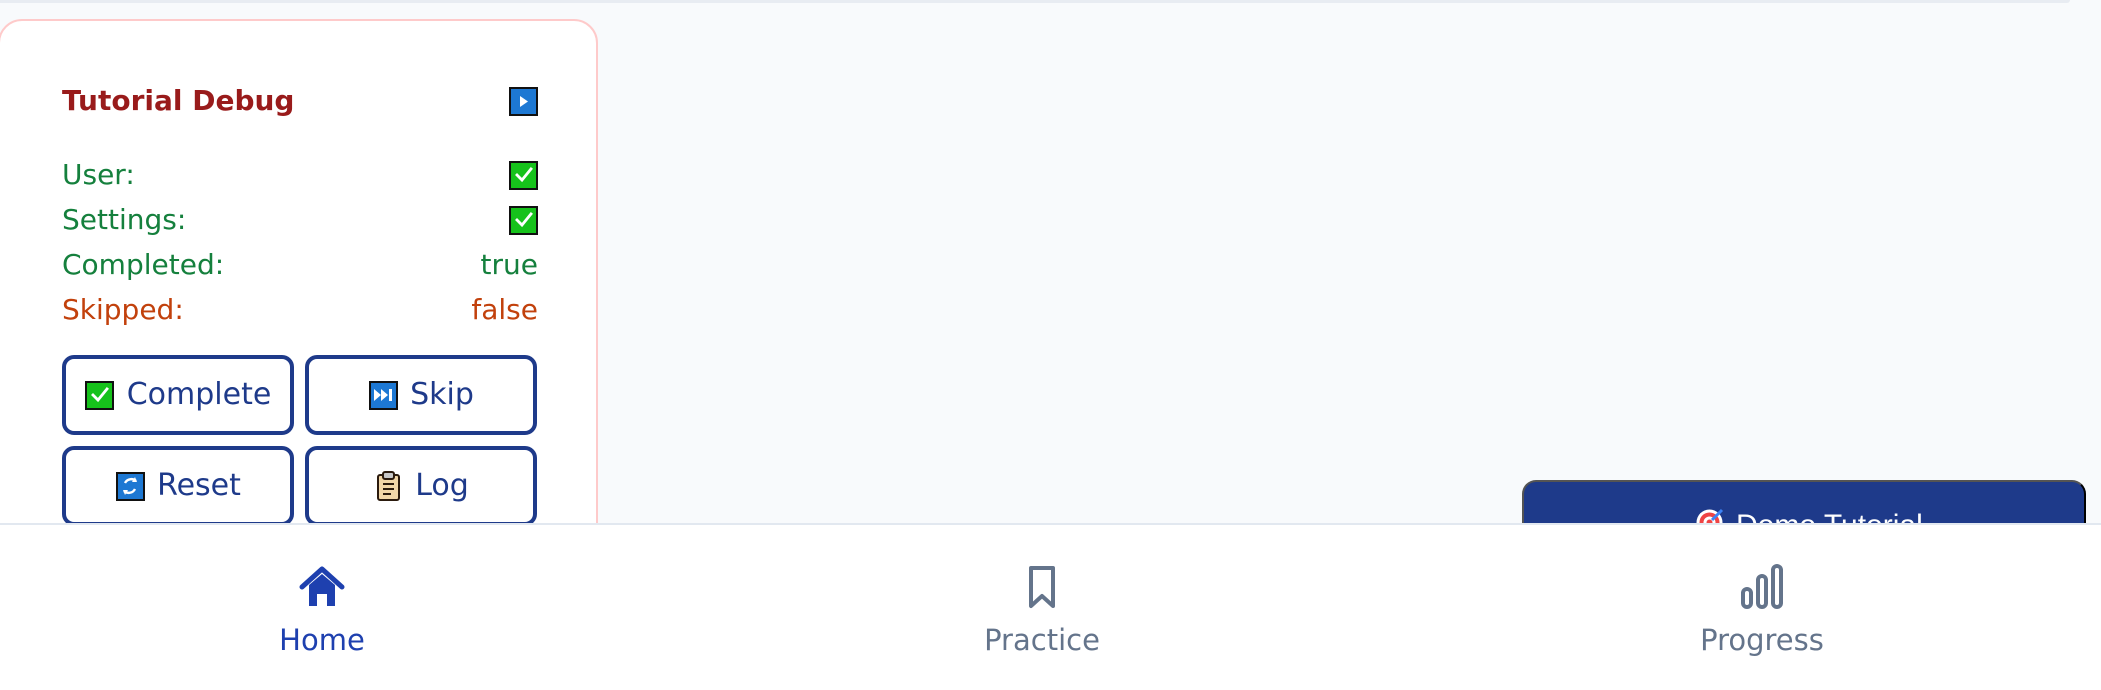  What do you see at coordinates (199, 485) in the screenshot?
I see `reset-button-label: Reset` at bounding box center [199, 485].